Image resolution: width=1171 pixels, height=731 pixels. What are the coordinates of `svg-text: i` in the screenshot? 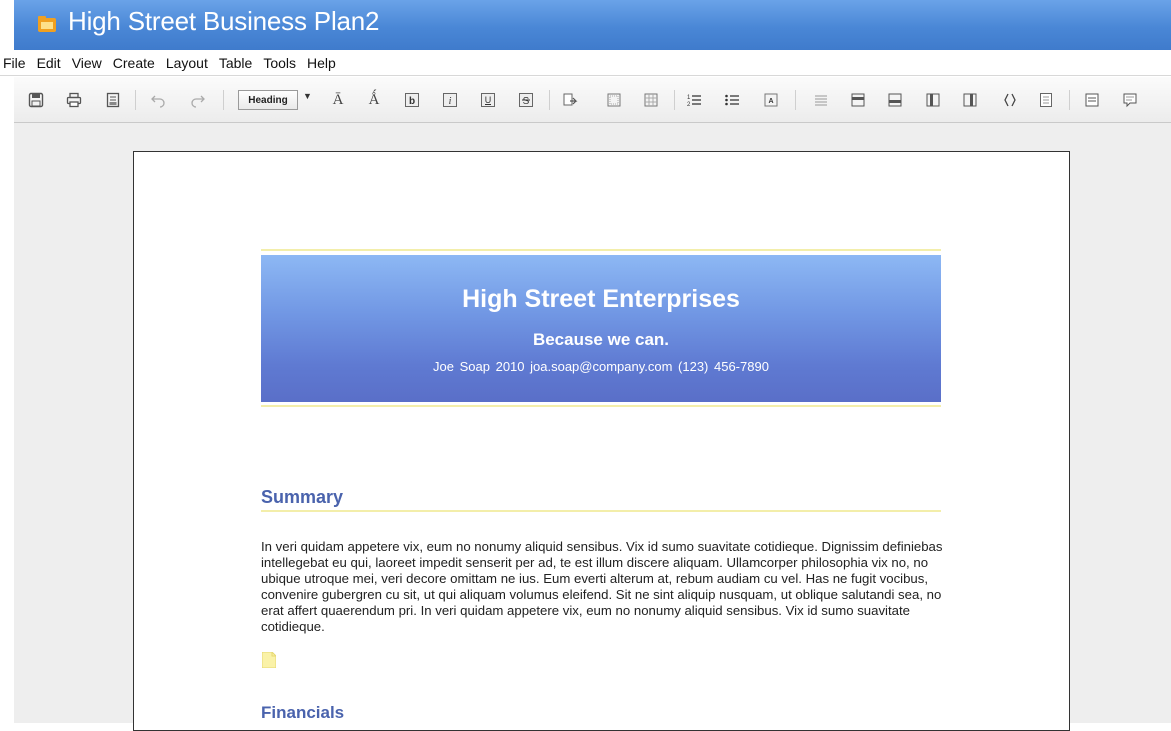 It's located at (450, 101).